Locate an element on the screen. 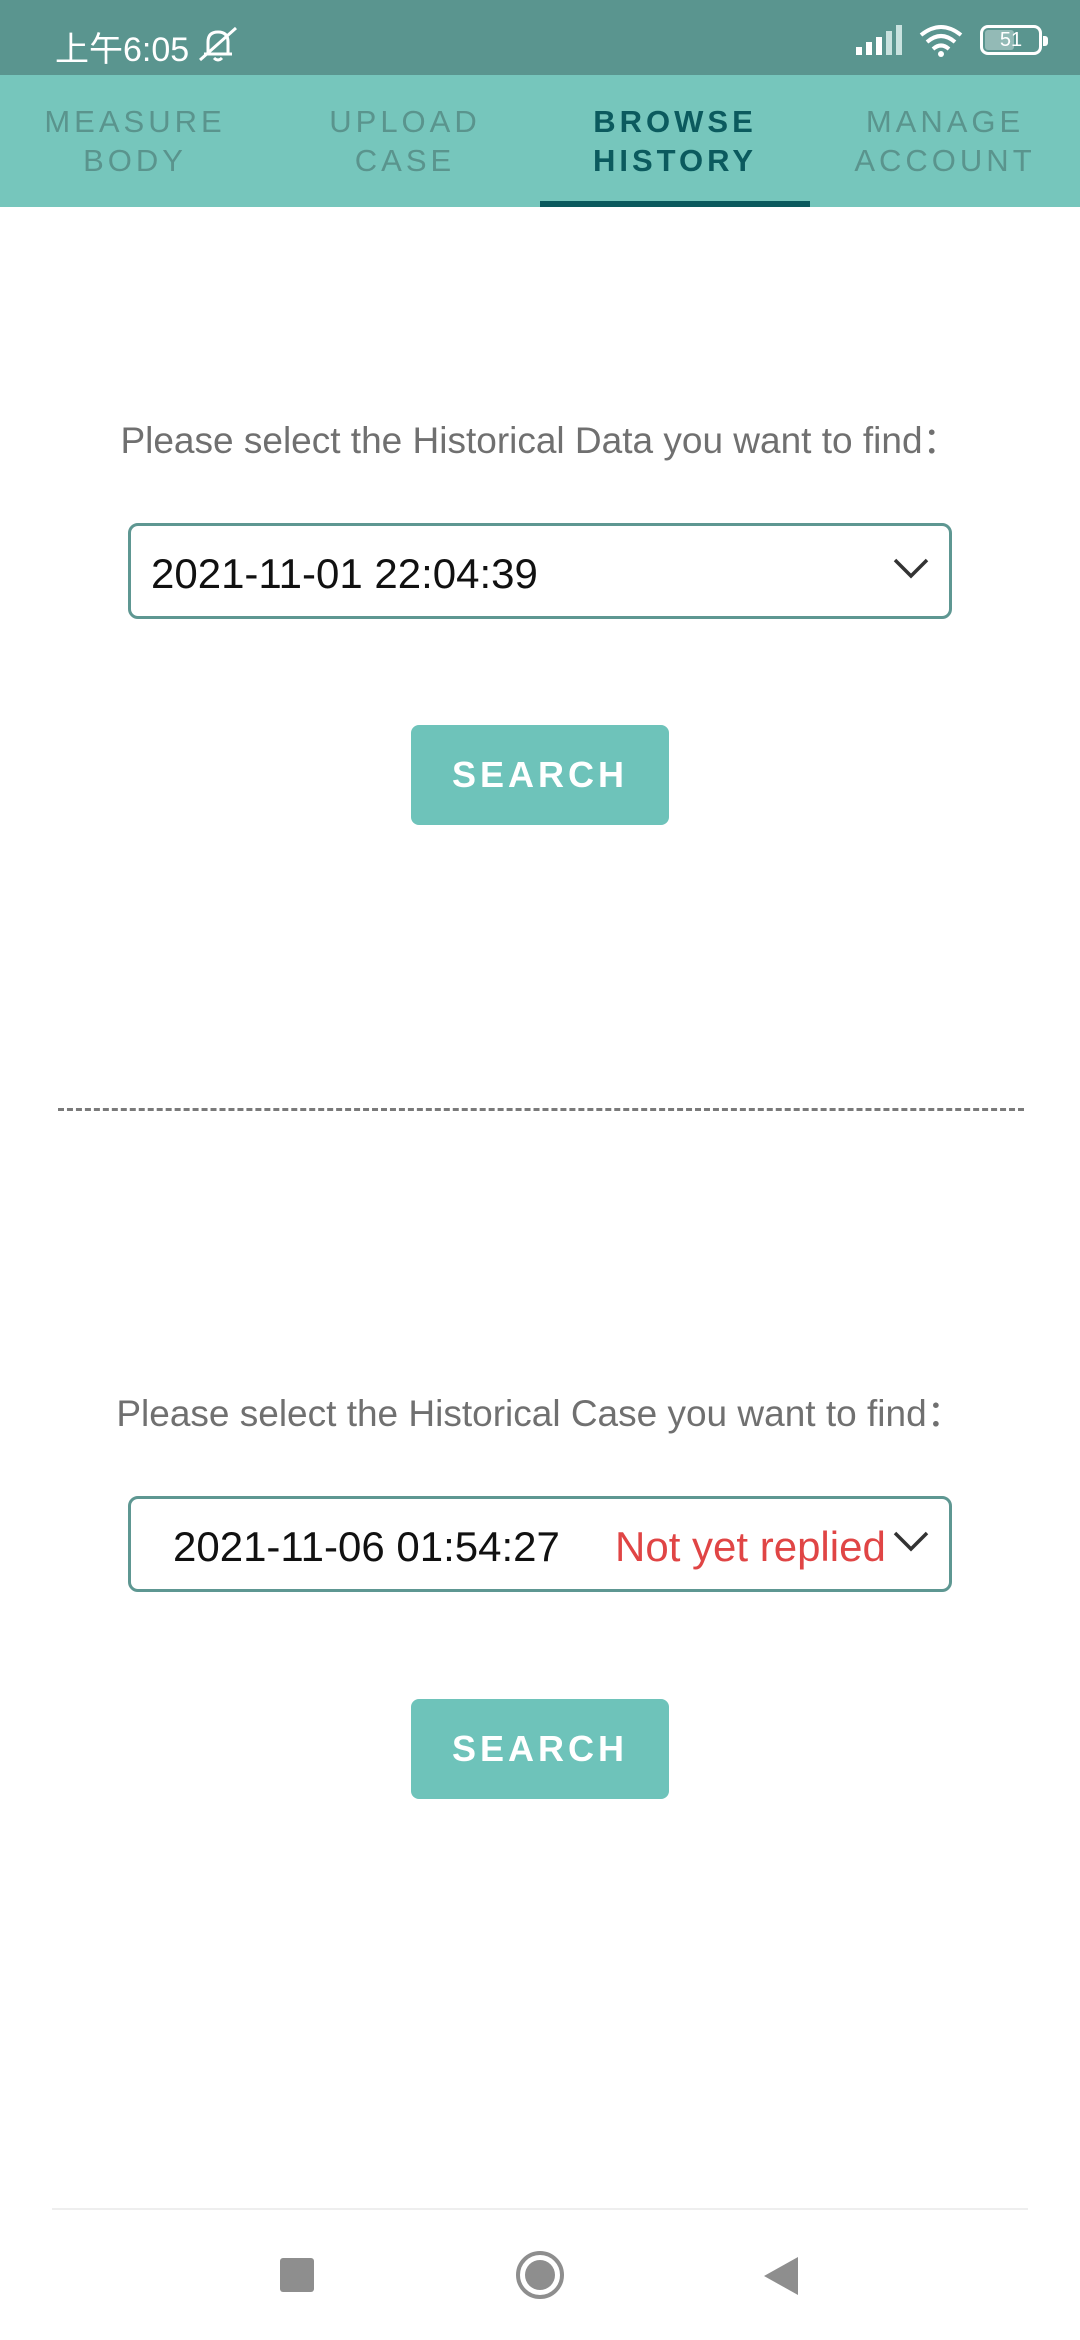 This screenshot has width=1080, height=2340. case-selected-date: 2021-11-06 01:54:27 is located at coordinates (366, 1546).